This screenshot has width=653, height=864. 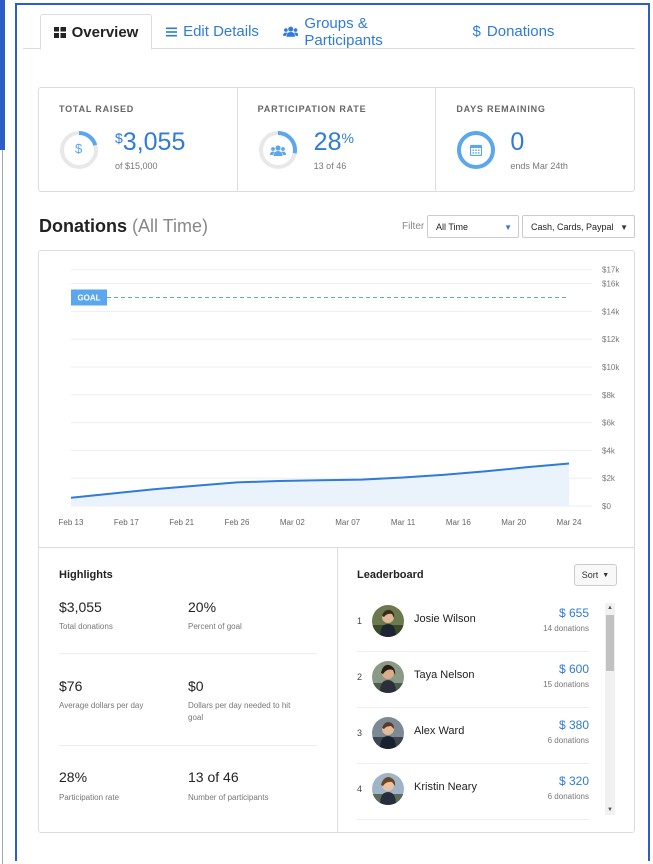 What do you see at coordinates (609, 395) in the screenshot?
I see `y-tick-label: $8k` at bounding box center [609, 395].